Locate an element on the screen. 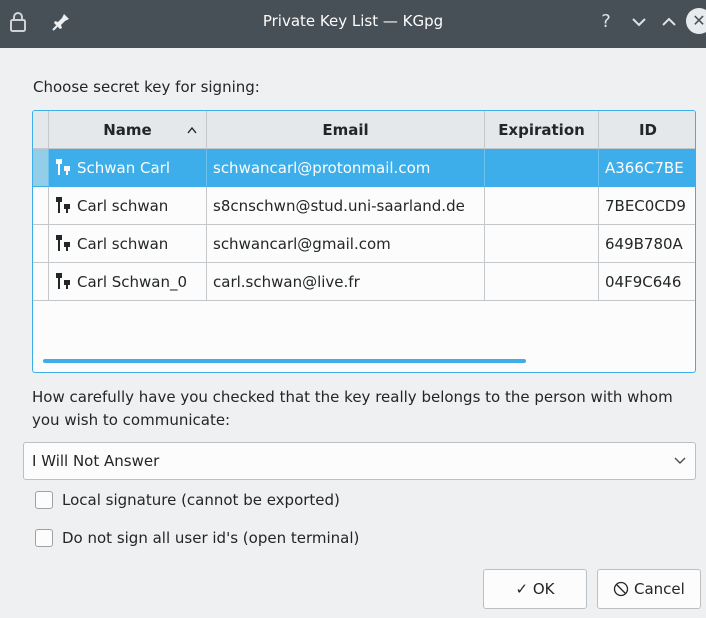  help-button: ? is located at coordinates (606, 22).